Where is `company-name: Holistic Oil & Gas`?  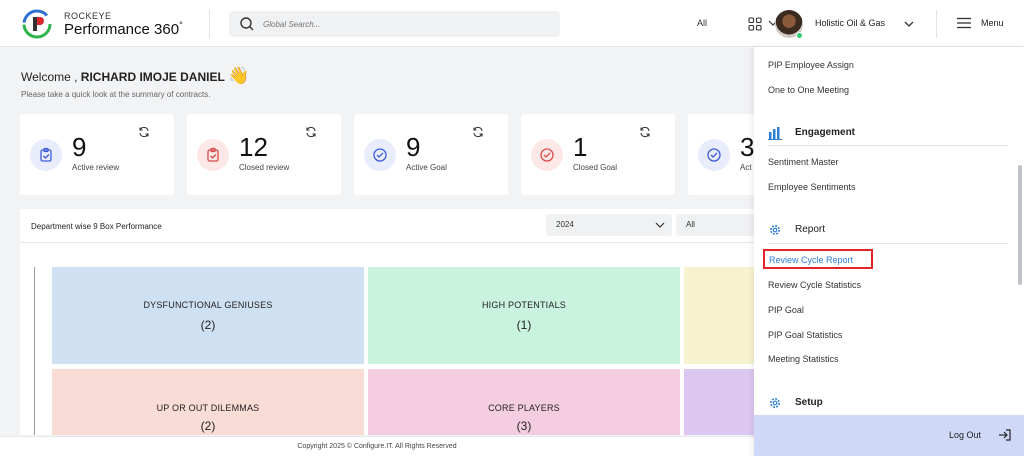
company-name: Holistic Oil & Gas is located at coordinates (850, 23).